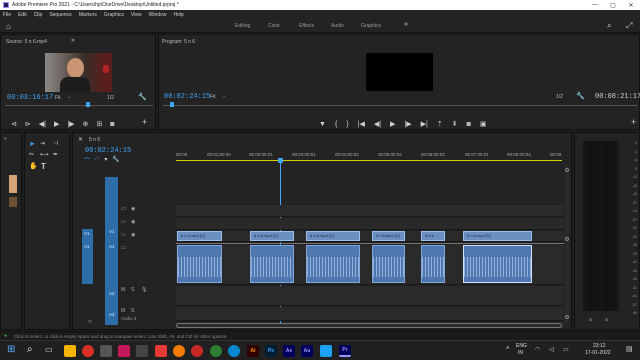 Image resolution: width=640 pixels, height=360 pixels. I want to click on source-playhead, so click(88, 104).